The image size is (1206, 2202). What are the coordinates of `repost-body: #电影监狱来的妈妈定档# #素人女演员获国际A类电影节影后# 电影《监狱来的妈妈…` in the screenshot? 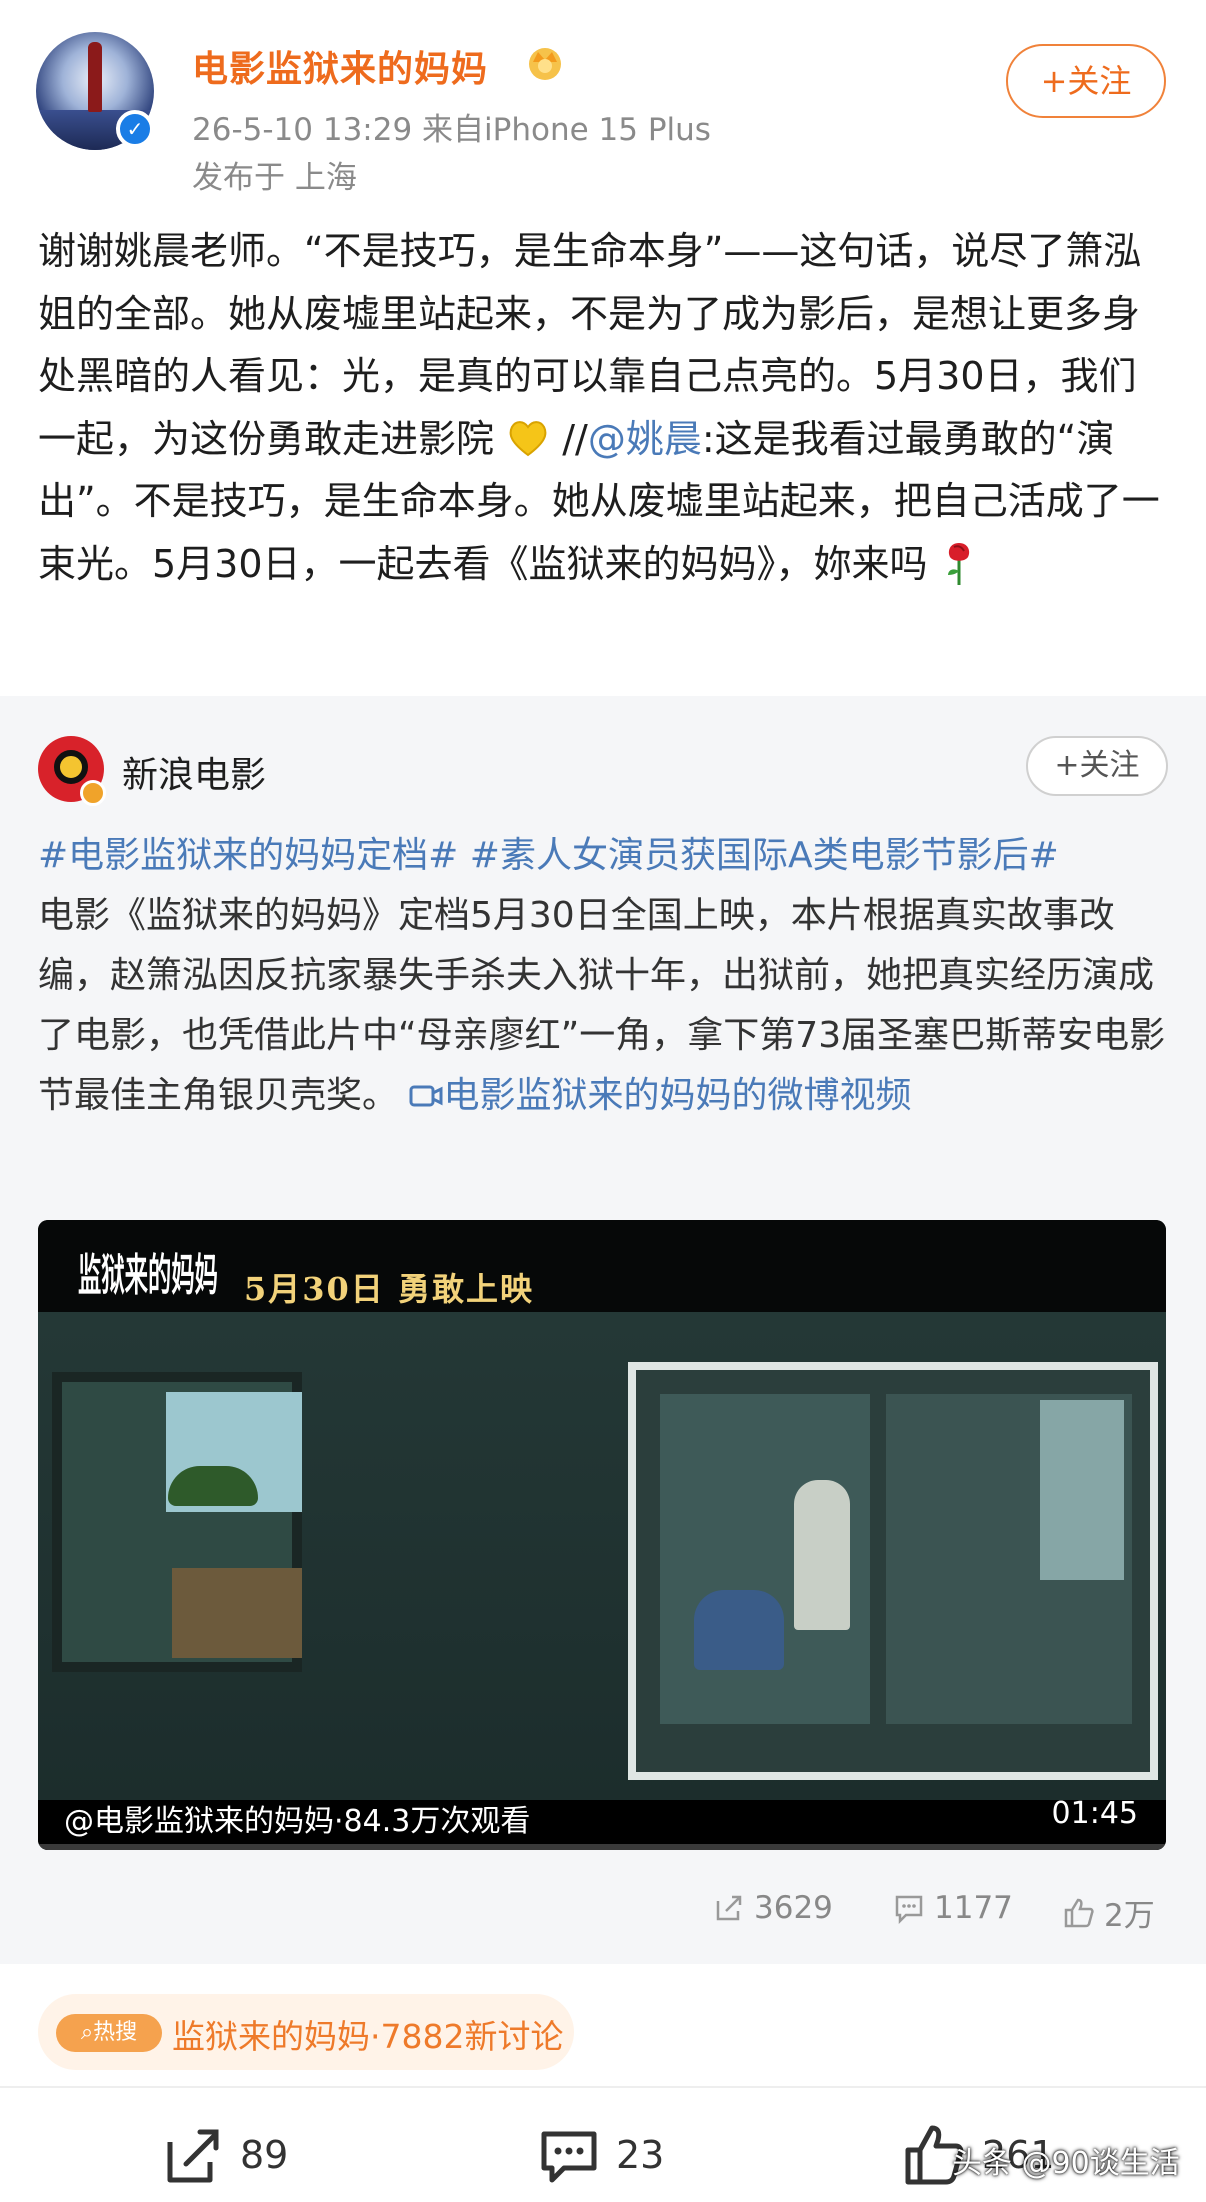 It's located at (608, 976).